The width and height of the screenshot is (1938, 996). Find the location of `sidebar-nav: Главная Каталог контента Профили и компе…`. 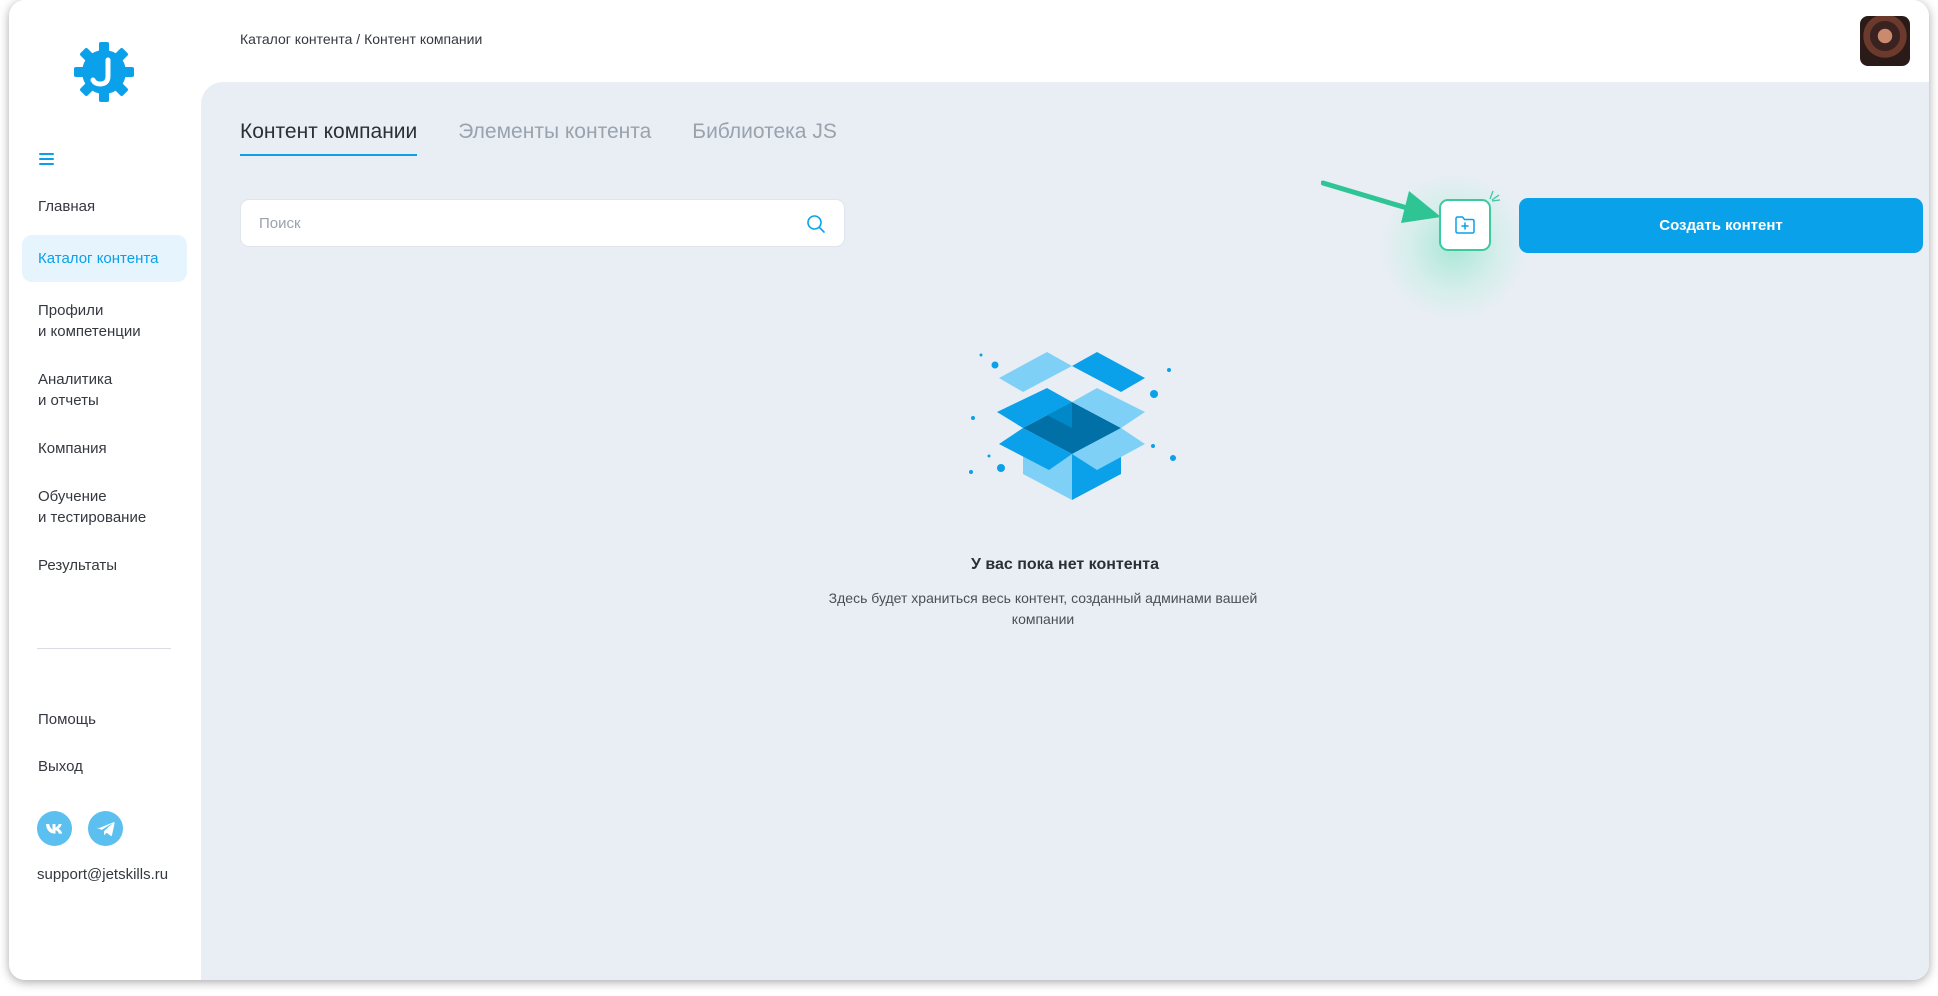

sidebar-nav: Главная Каталог контента Профили и компе… is located at coordinates (104, 390).